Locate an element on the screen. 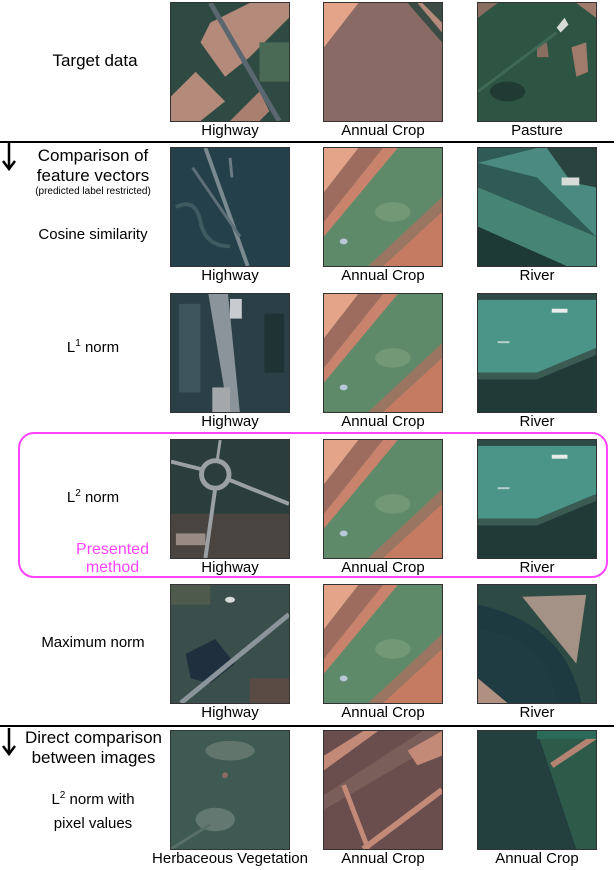 This screenshot has width=616, height=870. row-label-l1: L1 norm is located at coordinates (93, 348).